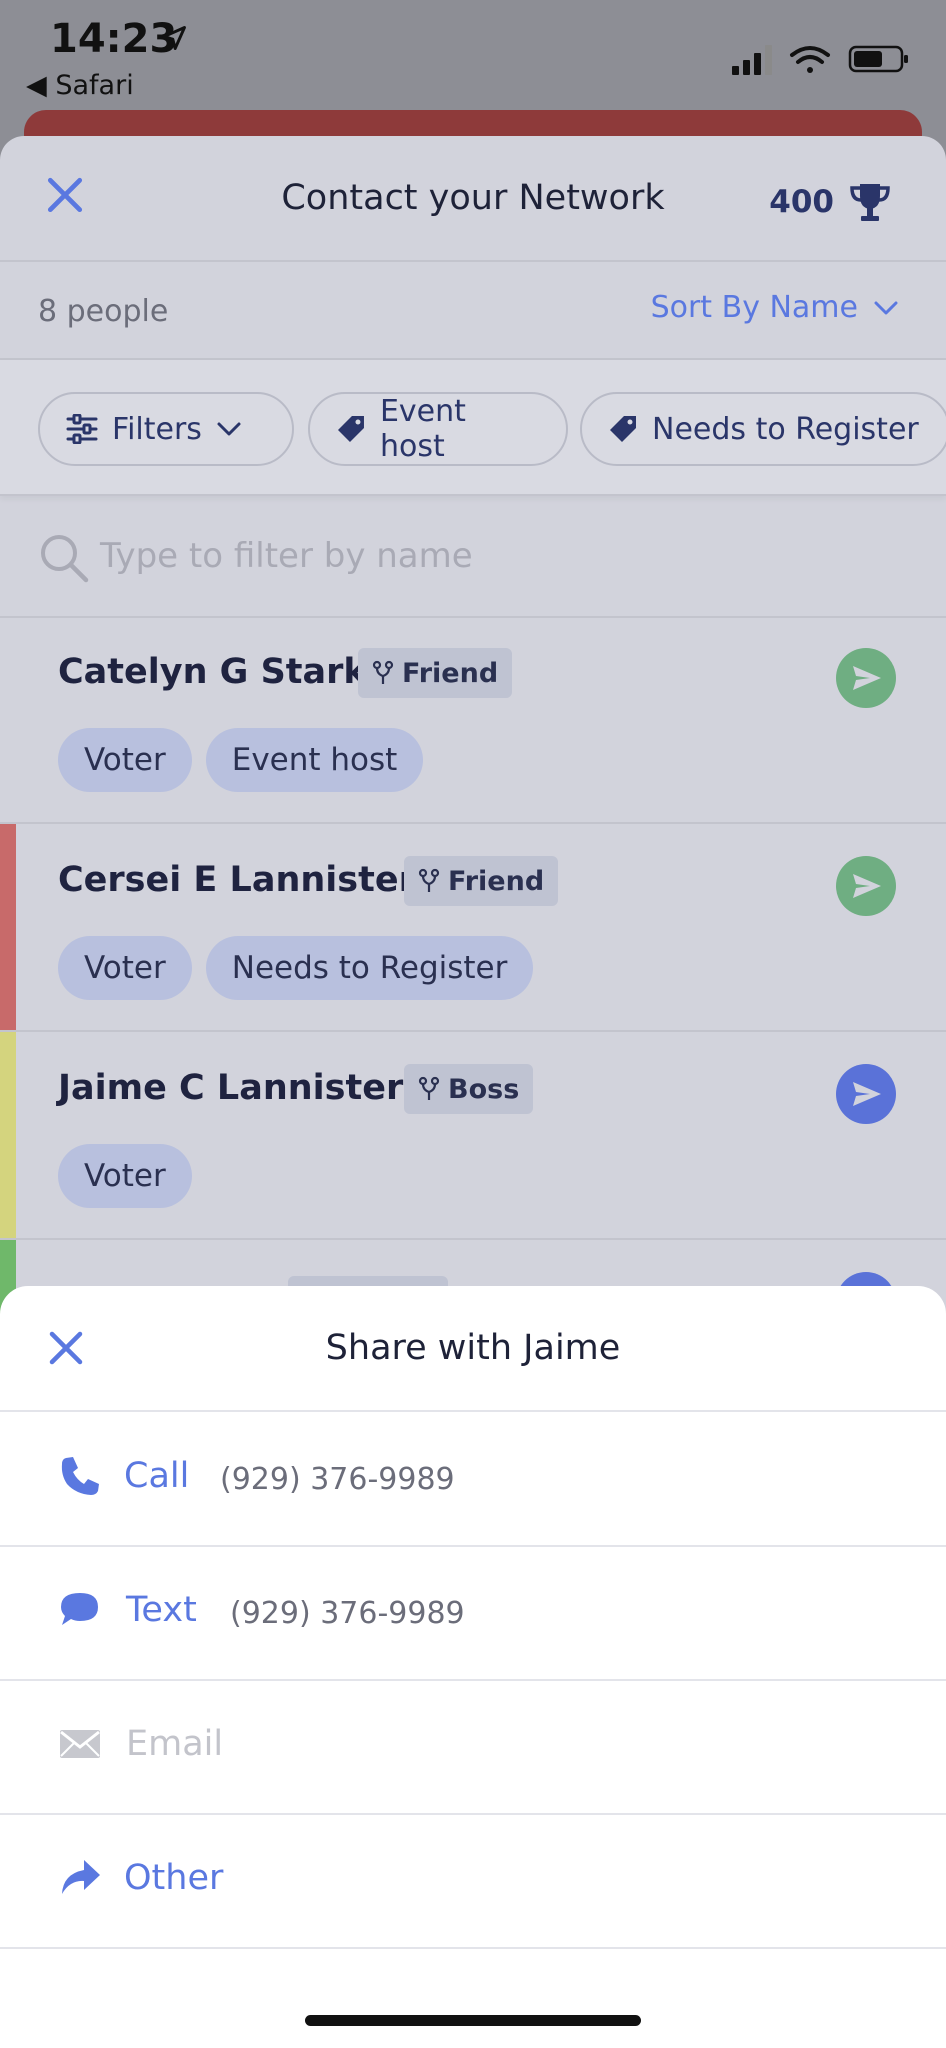 The image size is (946, 2048). Describe the element at coordinates (473, 720) in the screenshot. I see `contact-row: Catelyn G Stark Friend Voter Event host` at that location.